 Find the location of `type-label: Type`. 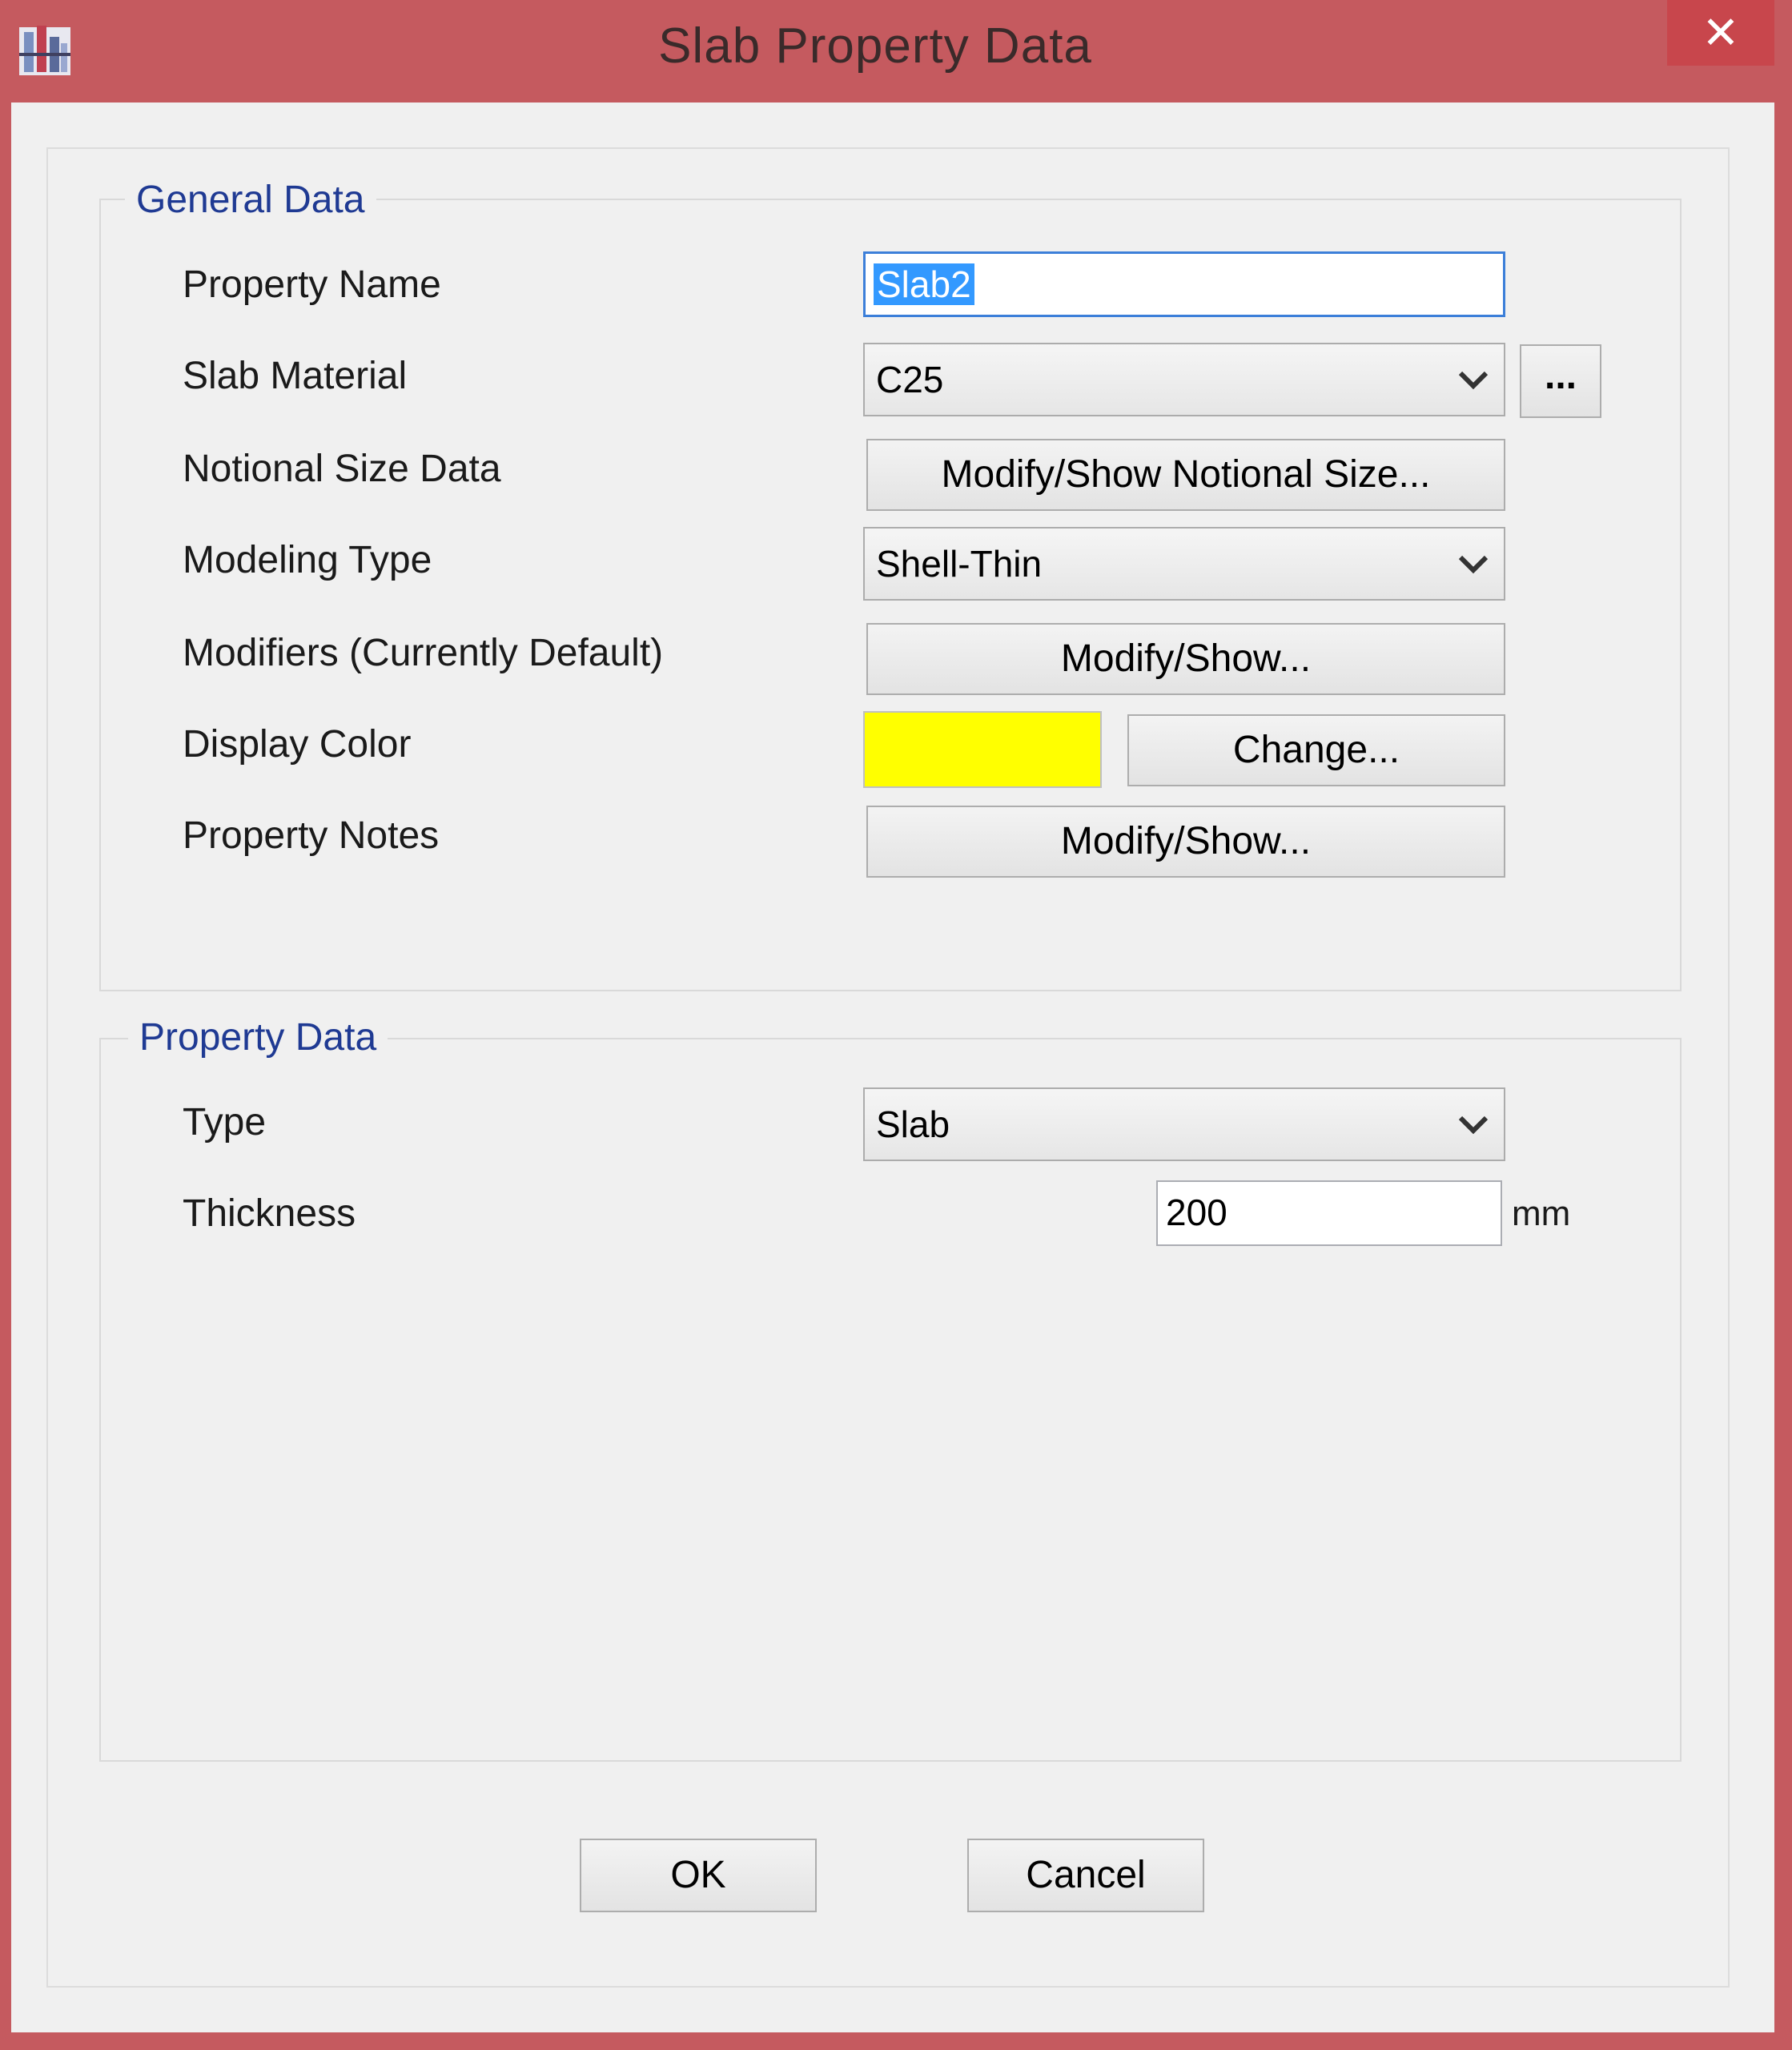

type-label: Type is located at coordinates (225, 1122).